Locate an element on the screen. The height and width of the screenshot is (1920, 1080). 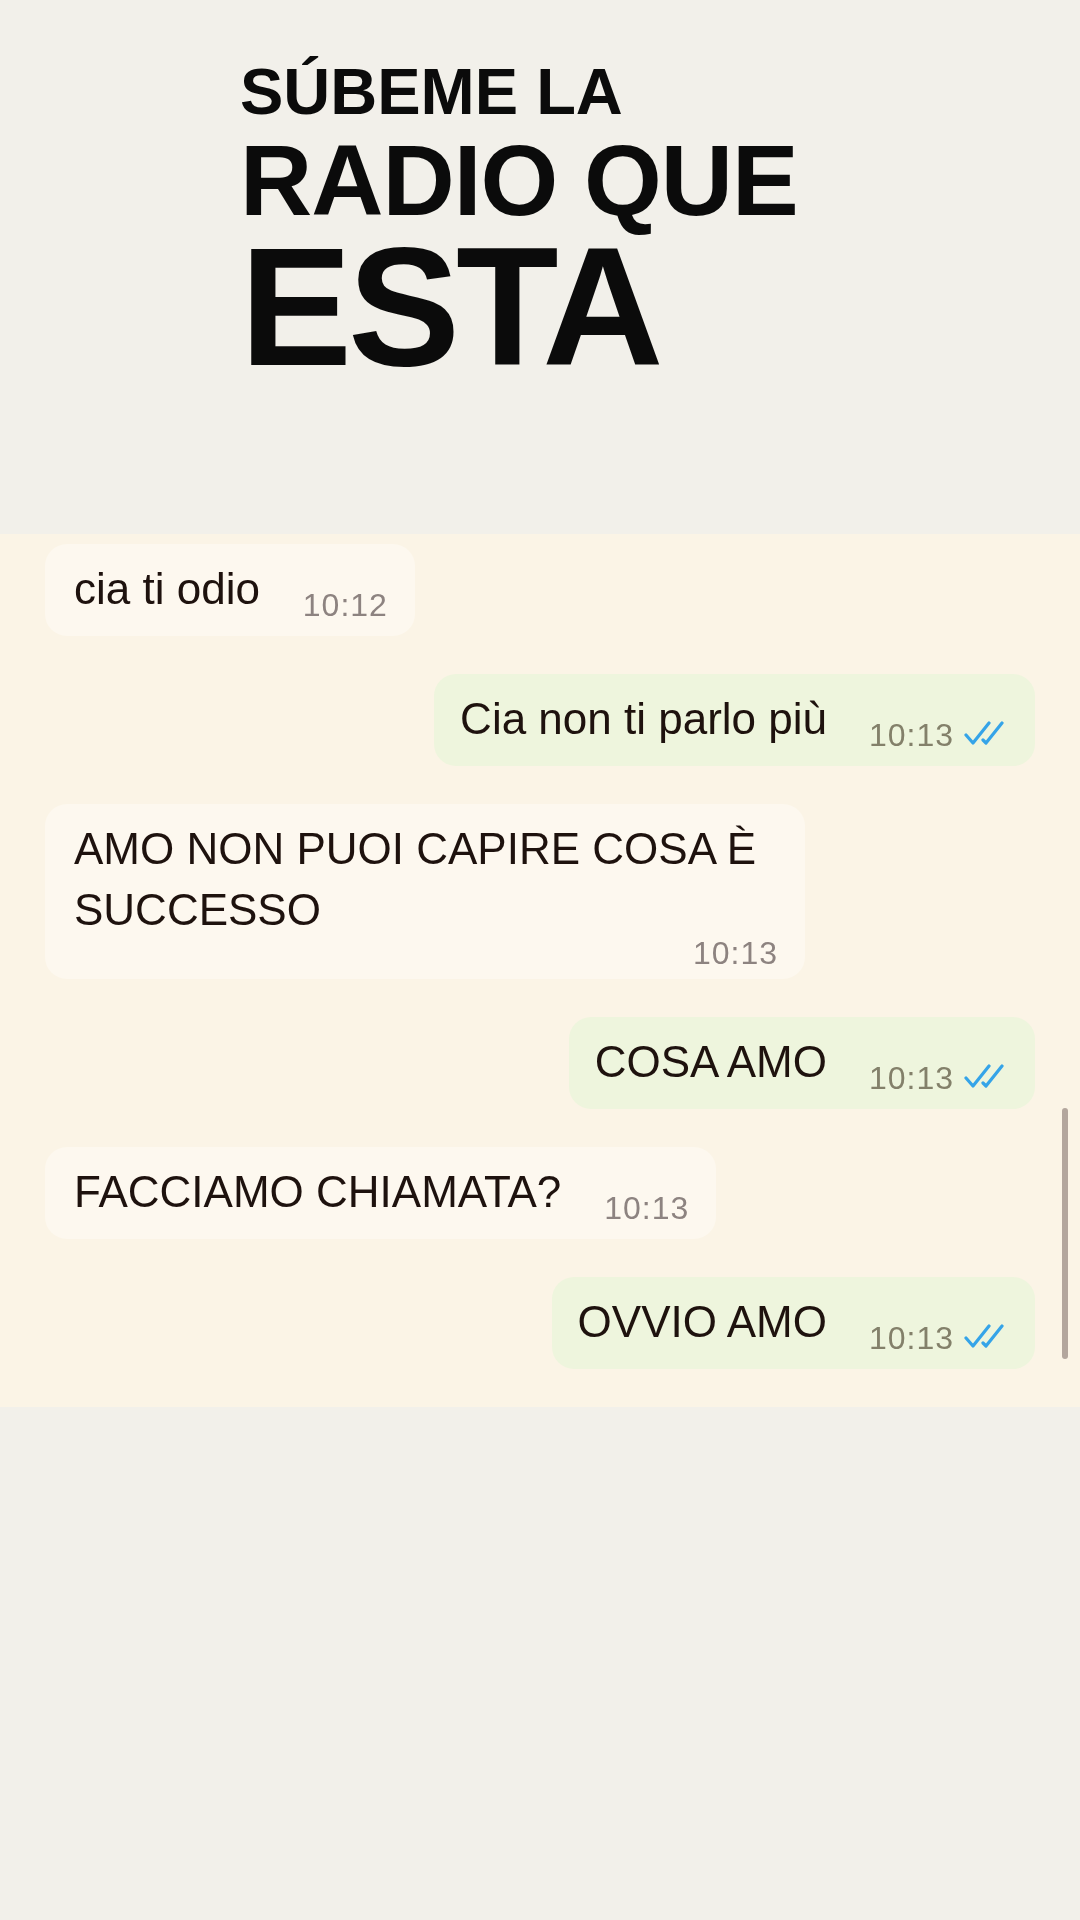
message-text: COSA AMO is located at coordinates (710, 1061).